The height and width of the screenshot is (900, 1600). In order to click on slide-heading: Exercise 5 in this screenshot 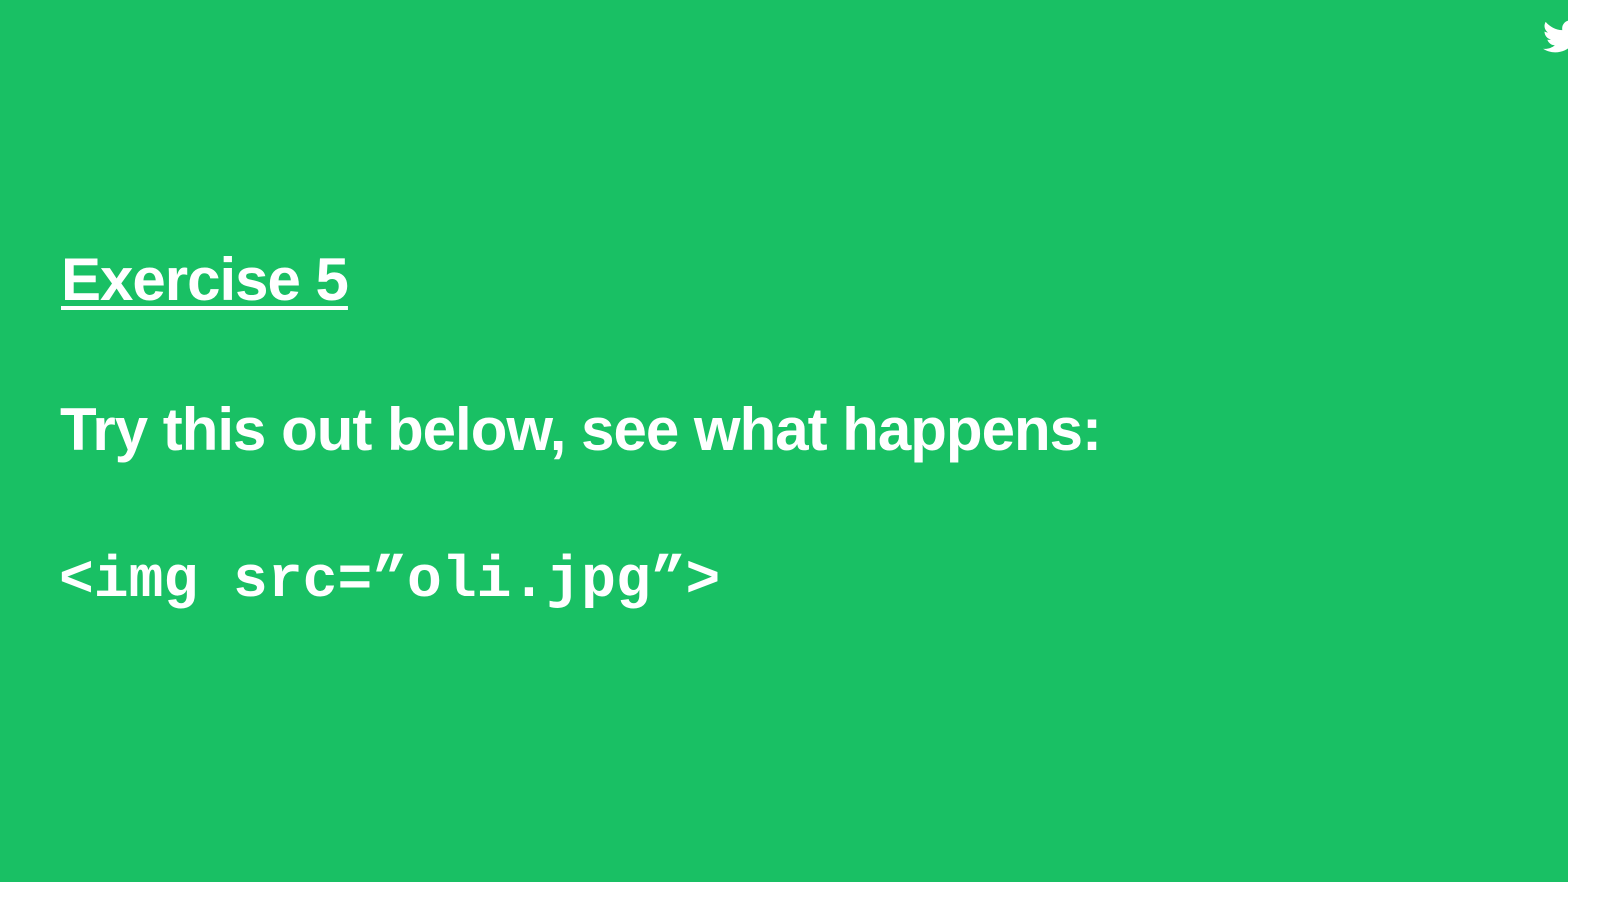, I will do `click(205, 279)`.